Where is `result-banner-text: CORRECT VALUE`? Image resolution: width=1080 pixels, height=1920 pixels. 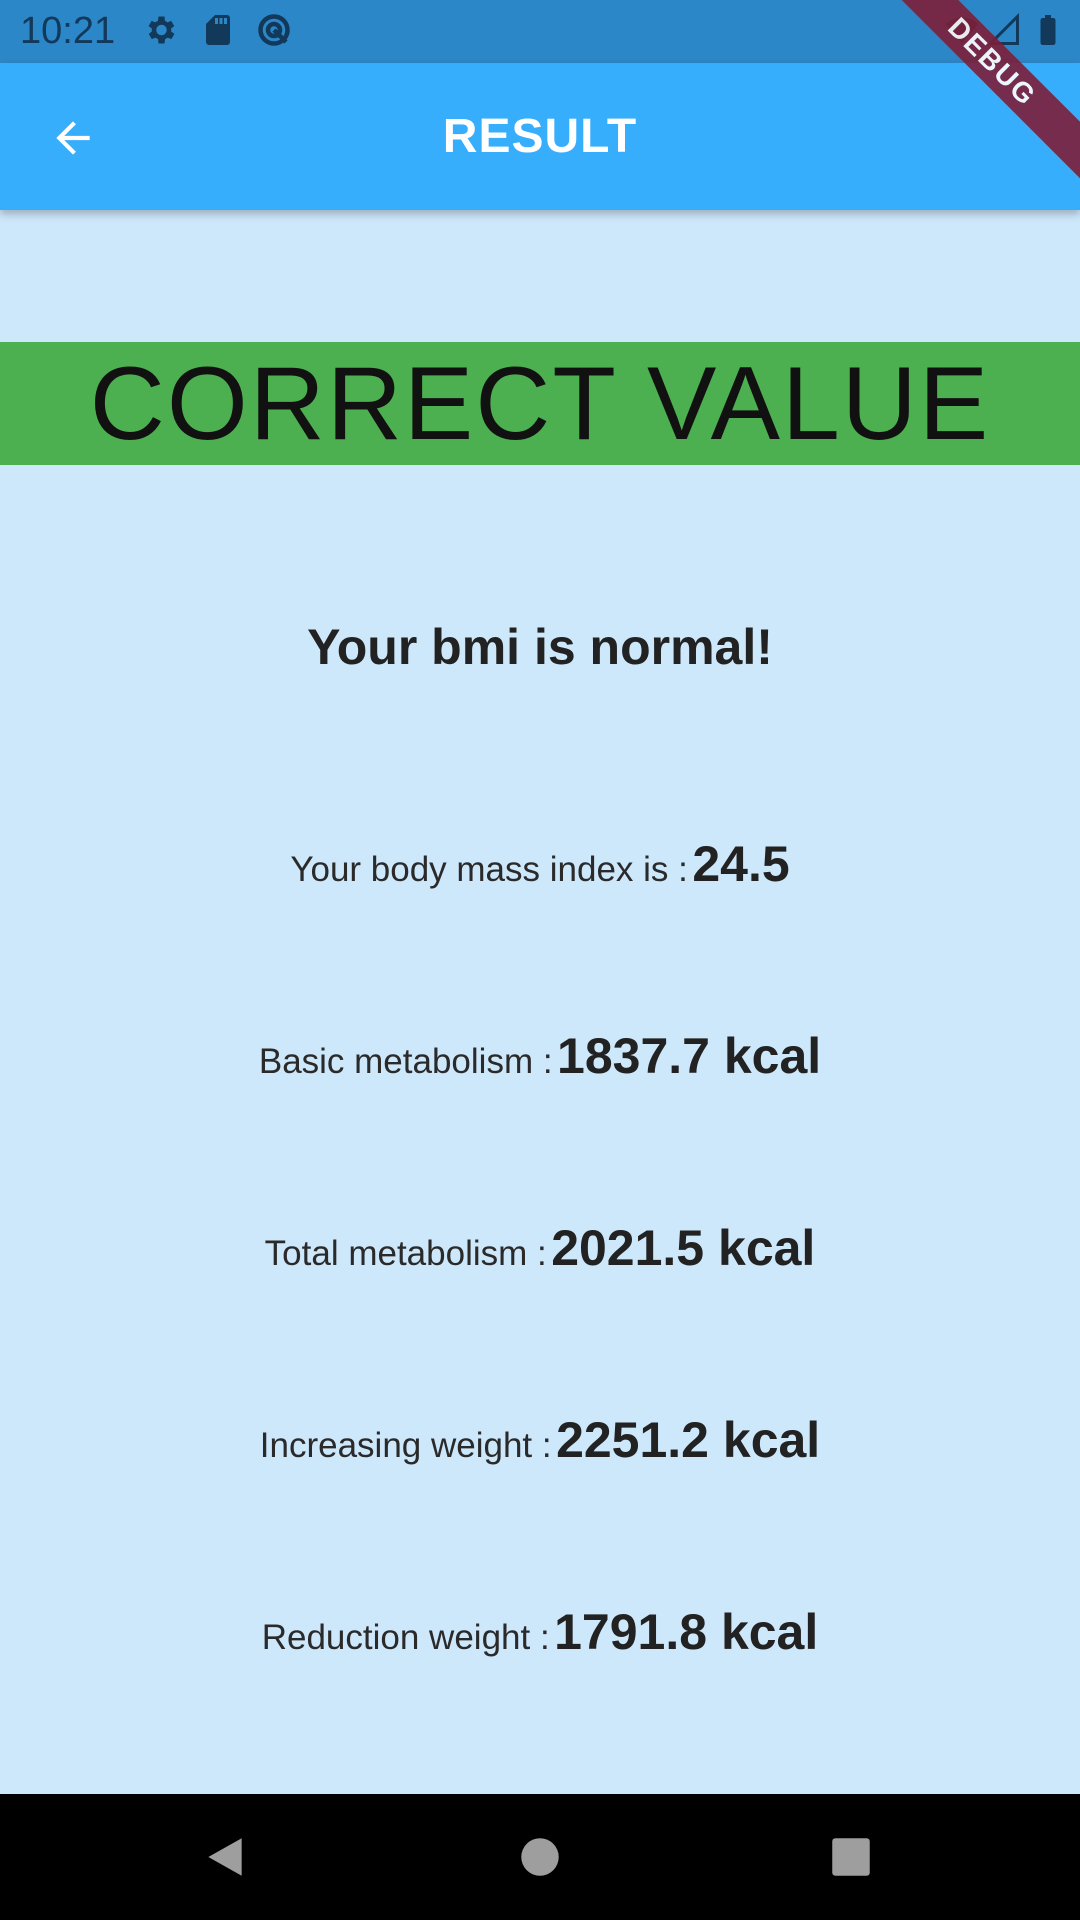 result-banner-text: CORRECT VALUE is located at coordinates (540, 403).